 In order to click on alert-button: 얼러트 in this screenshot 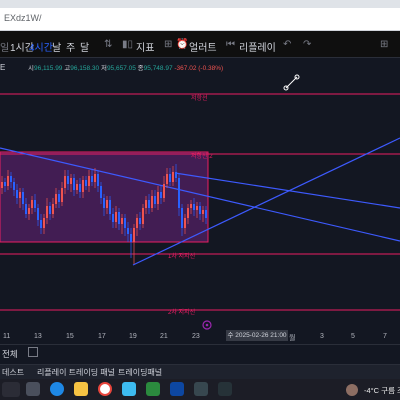, I will do `click(203, 46)`.